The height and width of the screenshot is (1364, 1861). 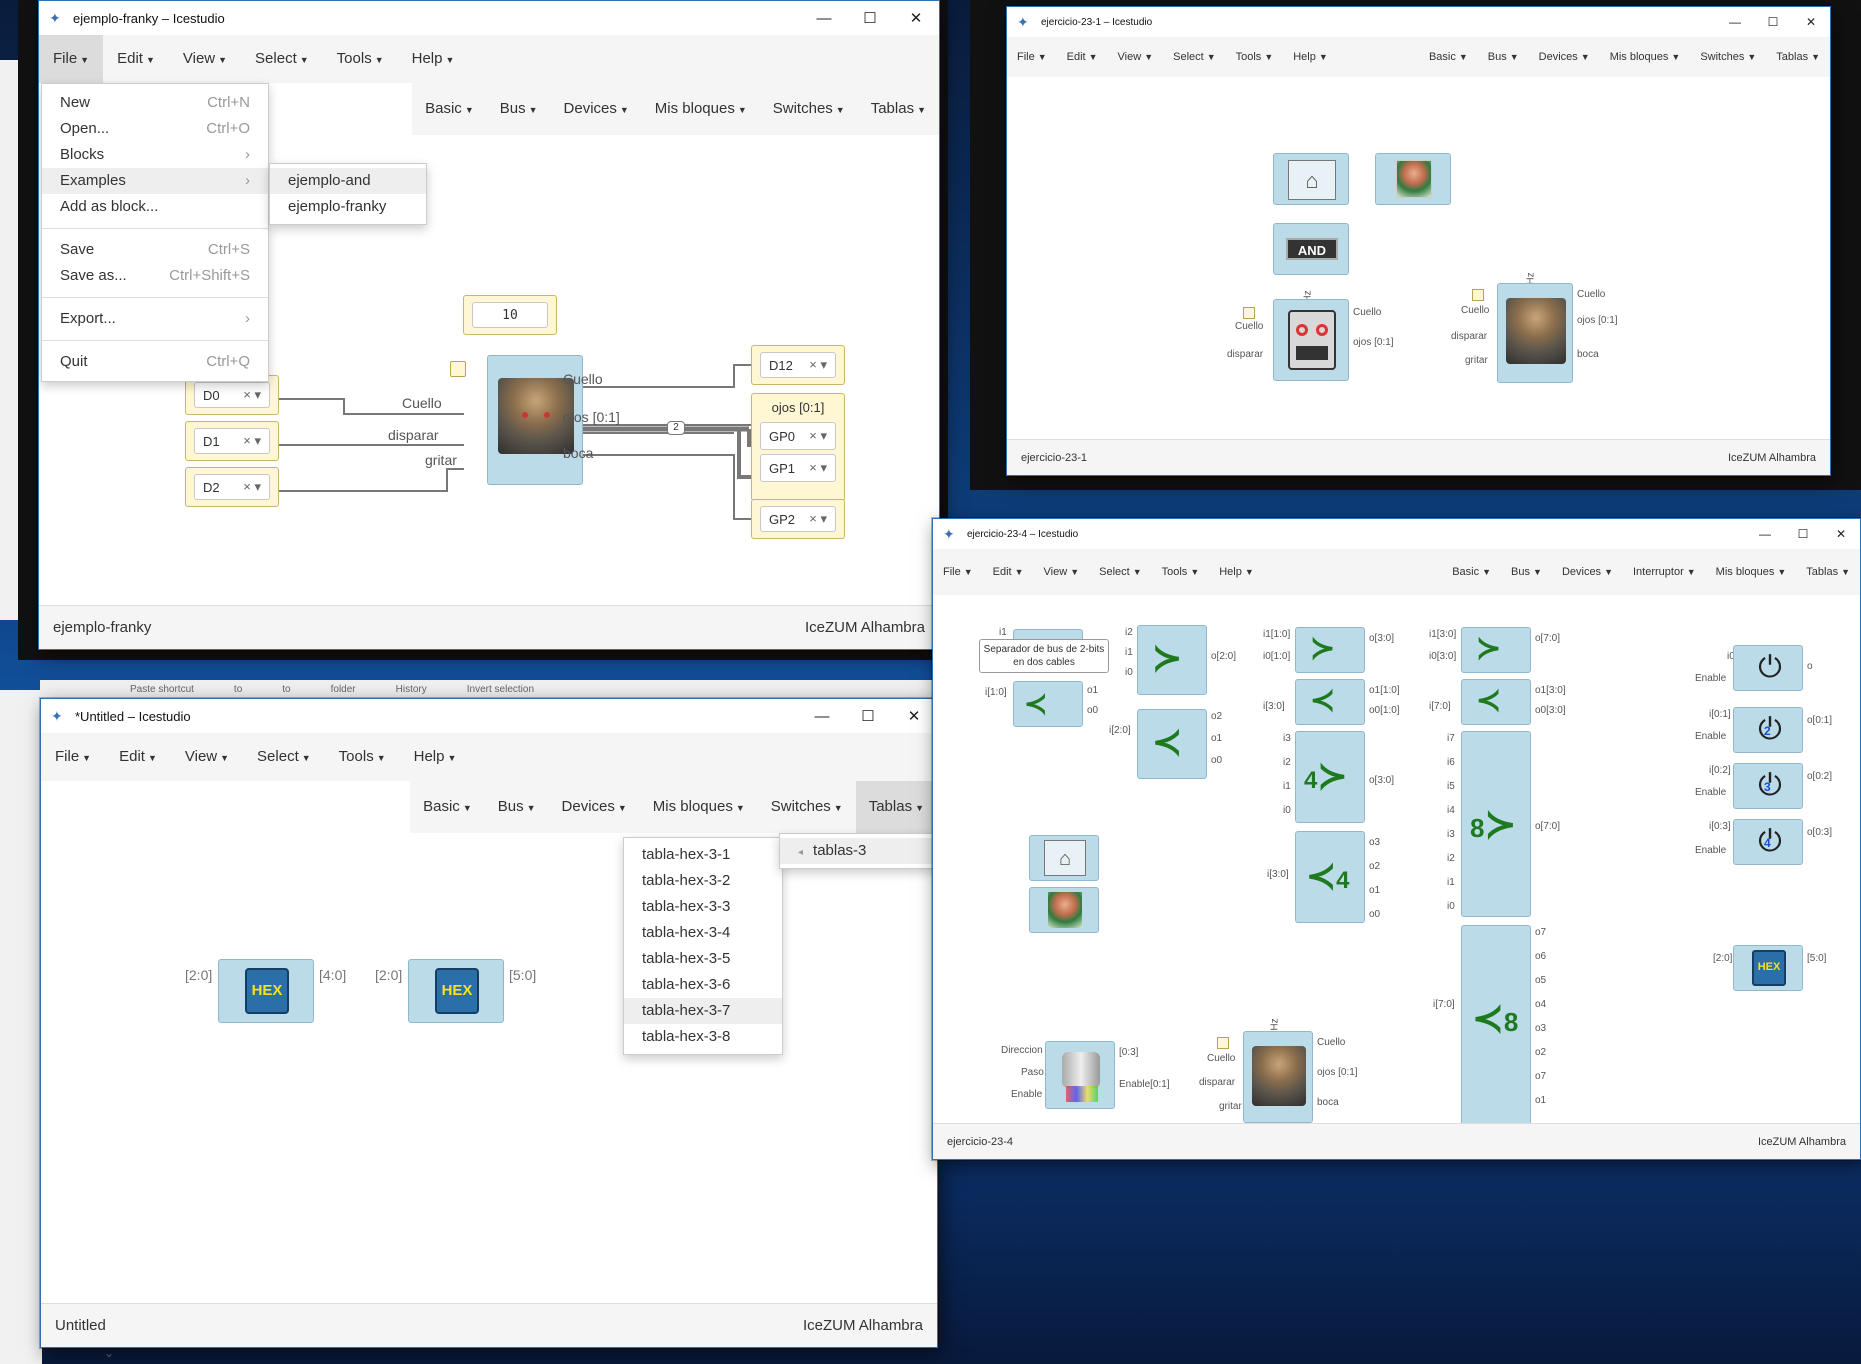 What do you see at coordinates (798, 447) in the screenshot?
I see `output-group-ojos: ojos [0:1] GP0 × ▾ GP1 × ▾` at bounding box center [798, 447].